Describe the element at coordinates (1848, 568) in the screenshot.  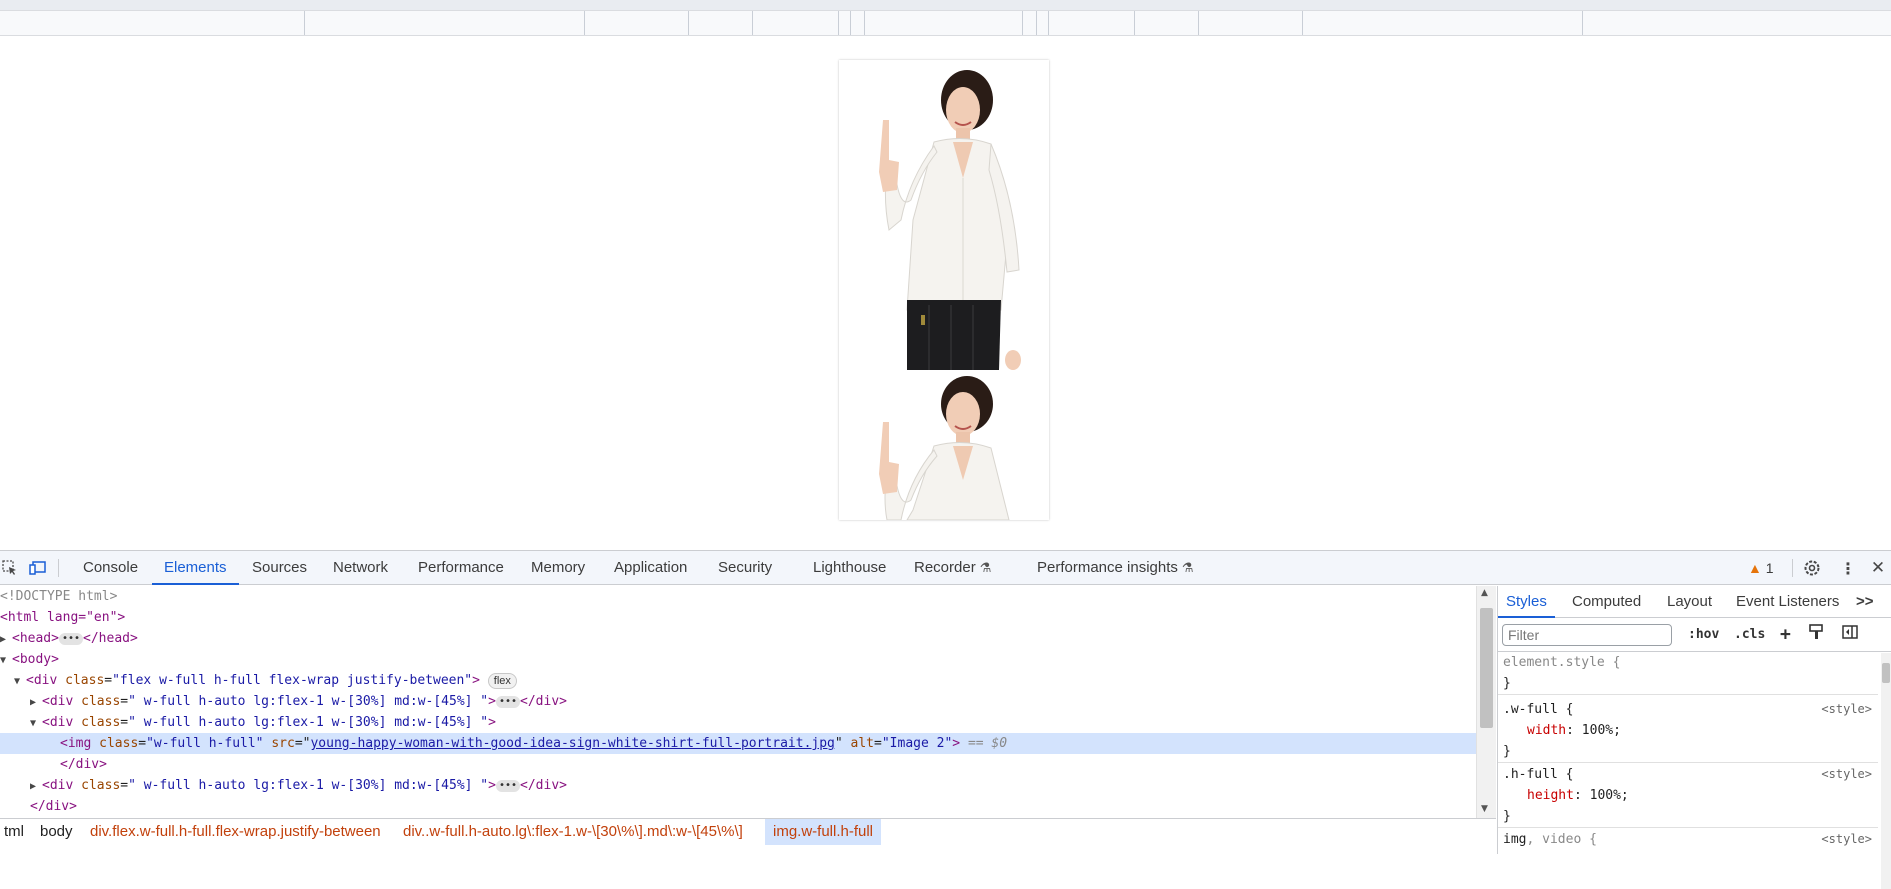
I see `more-icon: ⋮` at that location.